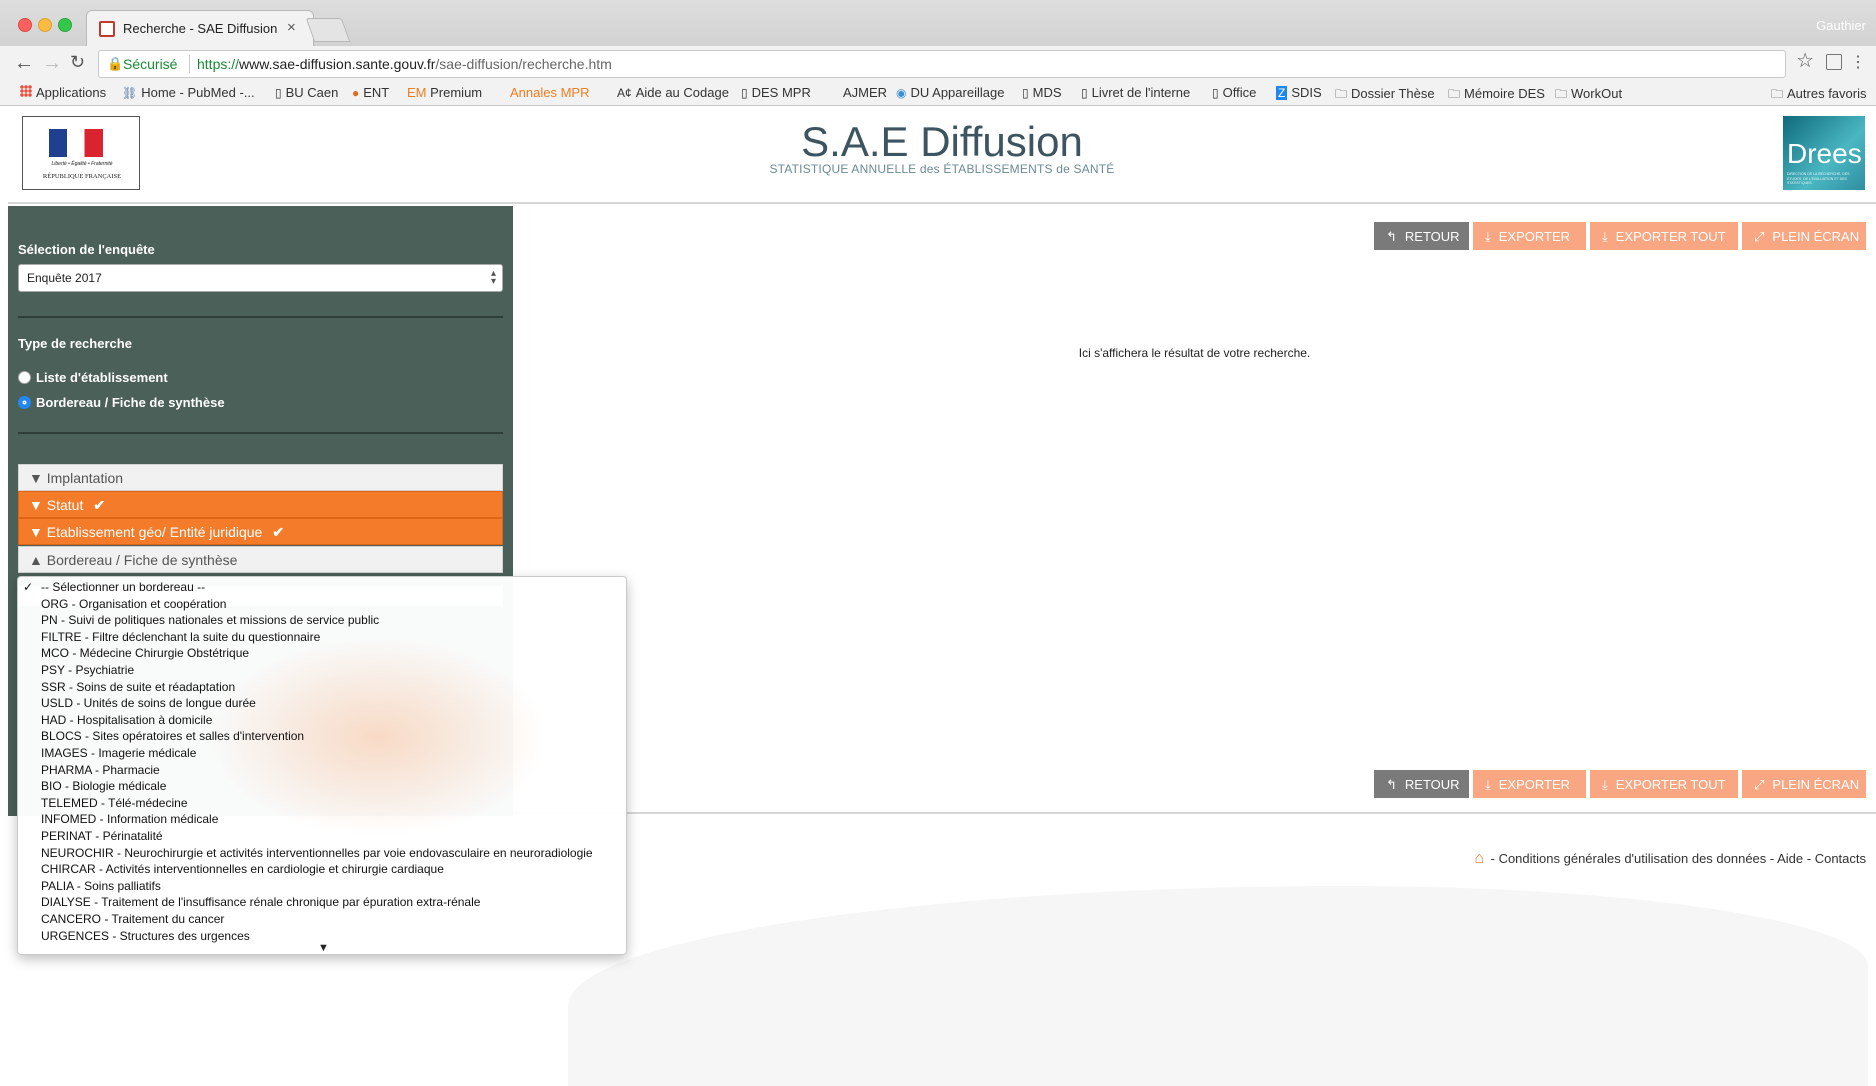 This screenshot has width=1876, height=1086. What do you see at coordinates (291, 27) in the screenshot?
I see `tab-close-icon: ×` at bounding box center [291, 27].